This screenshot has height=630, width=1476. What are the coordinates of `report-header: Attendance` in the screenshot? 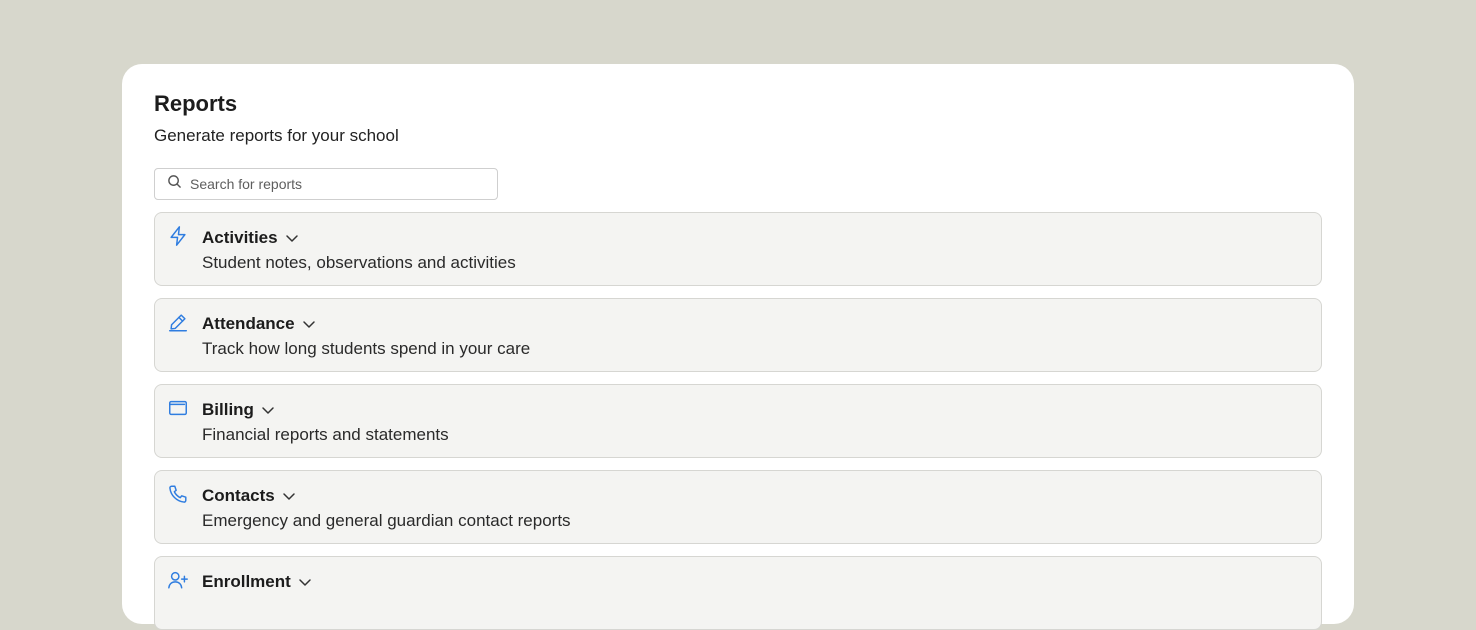 It's located at (259, 324).